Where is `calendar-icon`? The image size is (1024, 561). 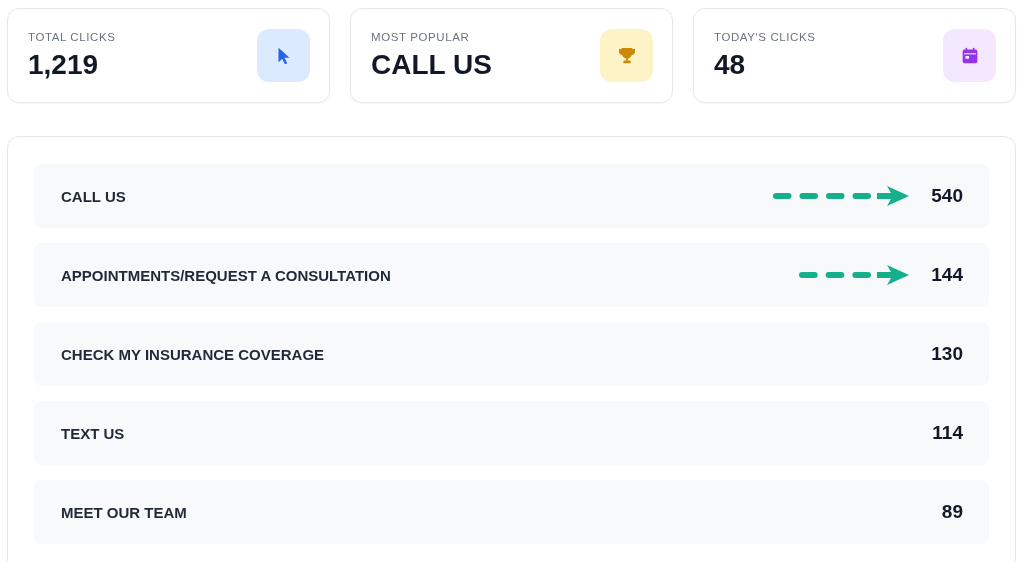
calendar-icon is located at coordinates (969, 55).